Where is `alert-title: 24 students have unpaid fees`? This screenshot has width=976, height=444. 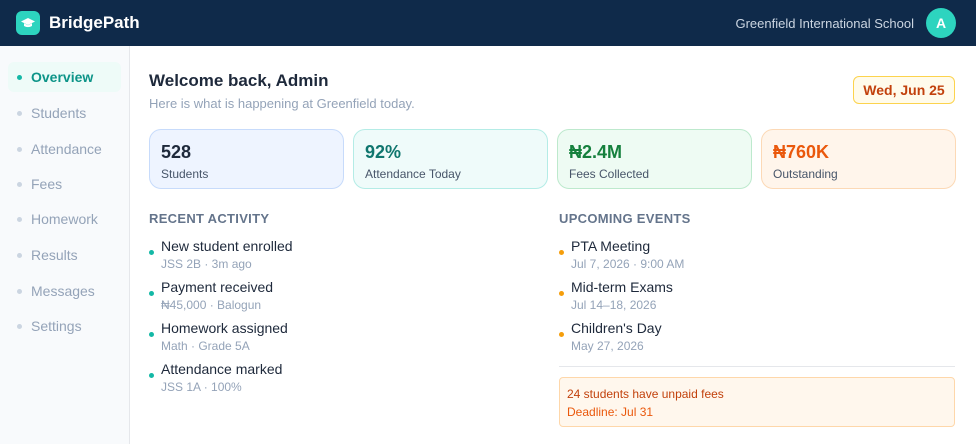
alert-title: 24 students have unpaid fees is located at coordinates (645, 394).